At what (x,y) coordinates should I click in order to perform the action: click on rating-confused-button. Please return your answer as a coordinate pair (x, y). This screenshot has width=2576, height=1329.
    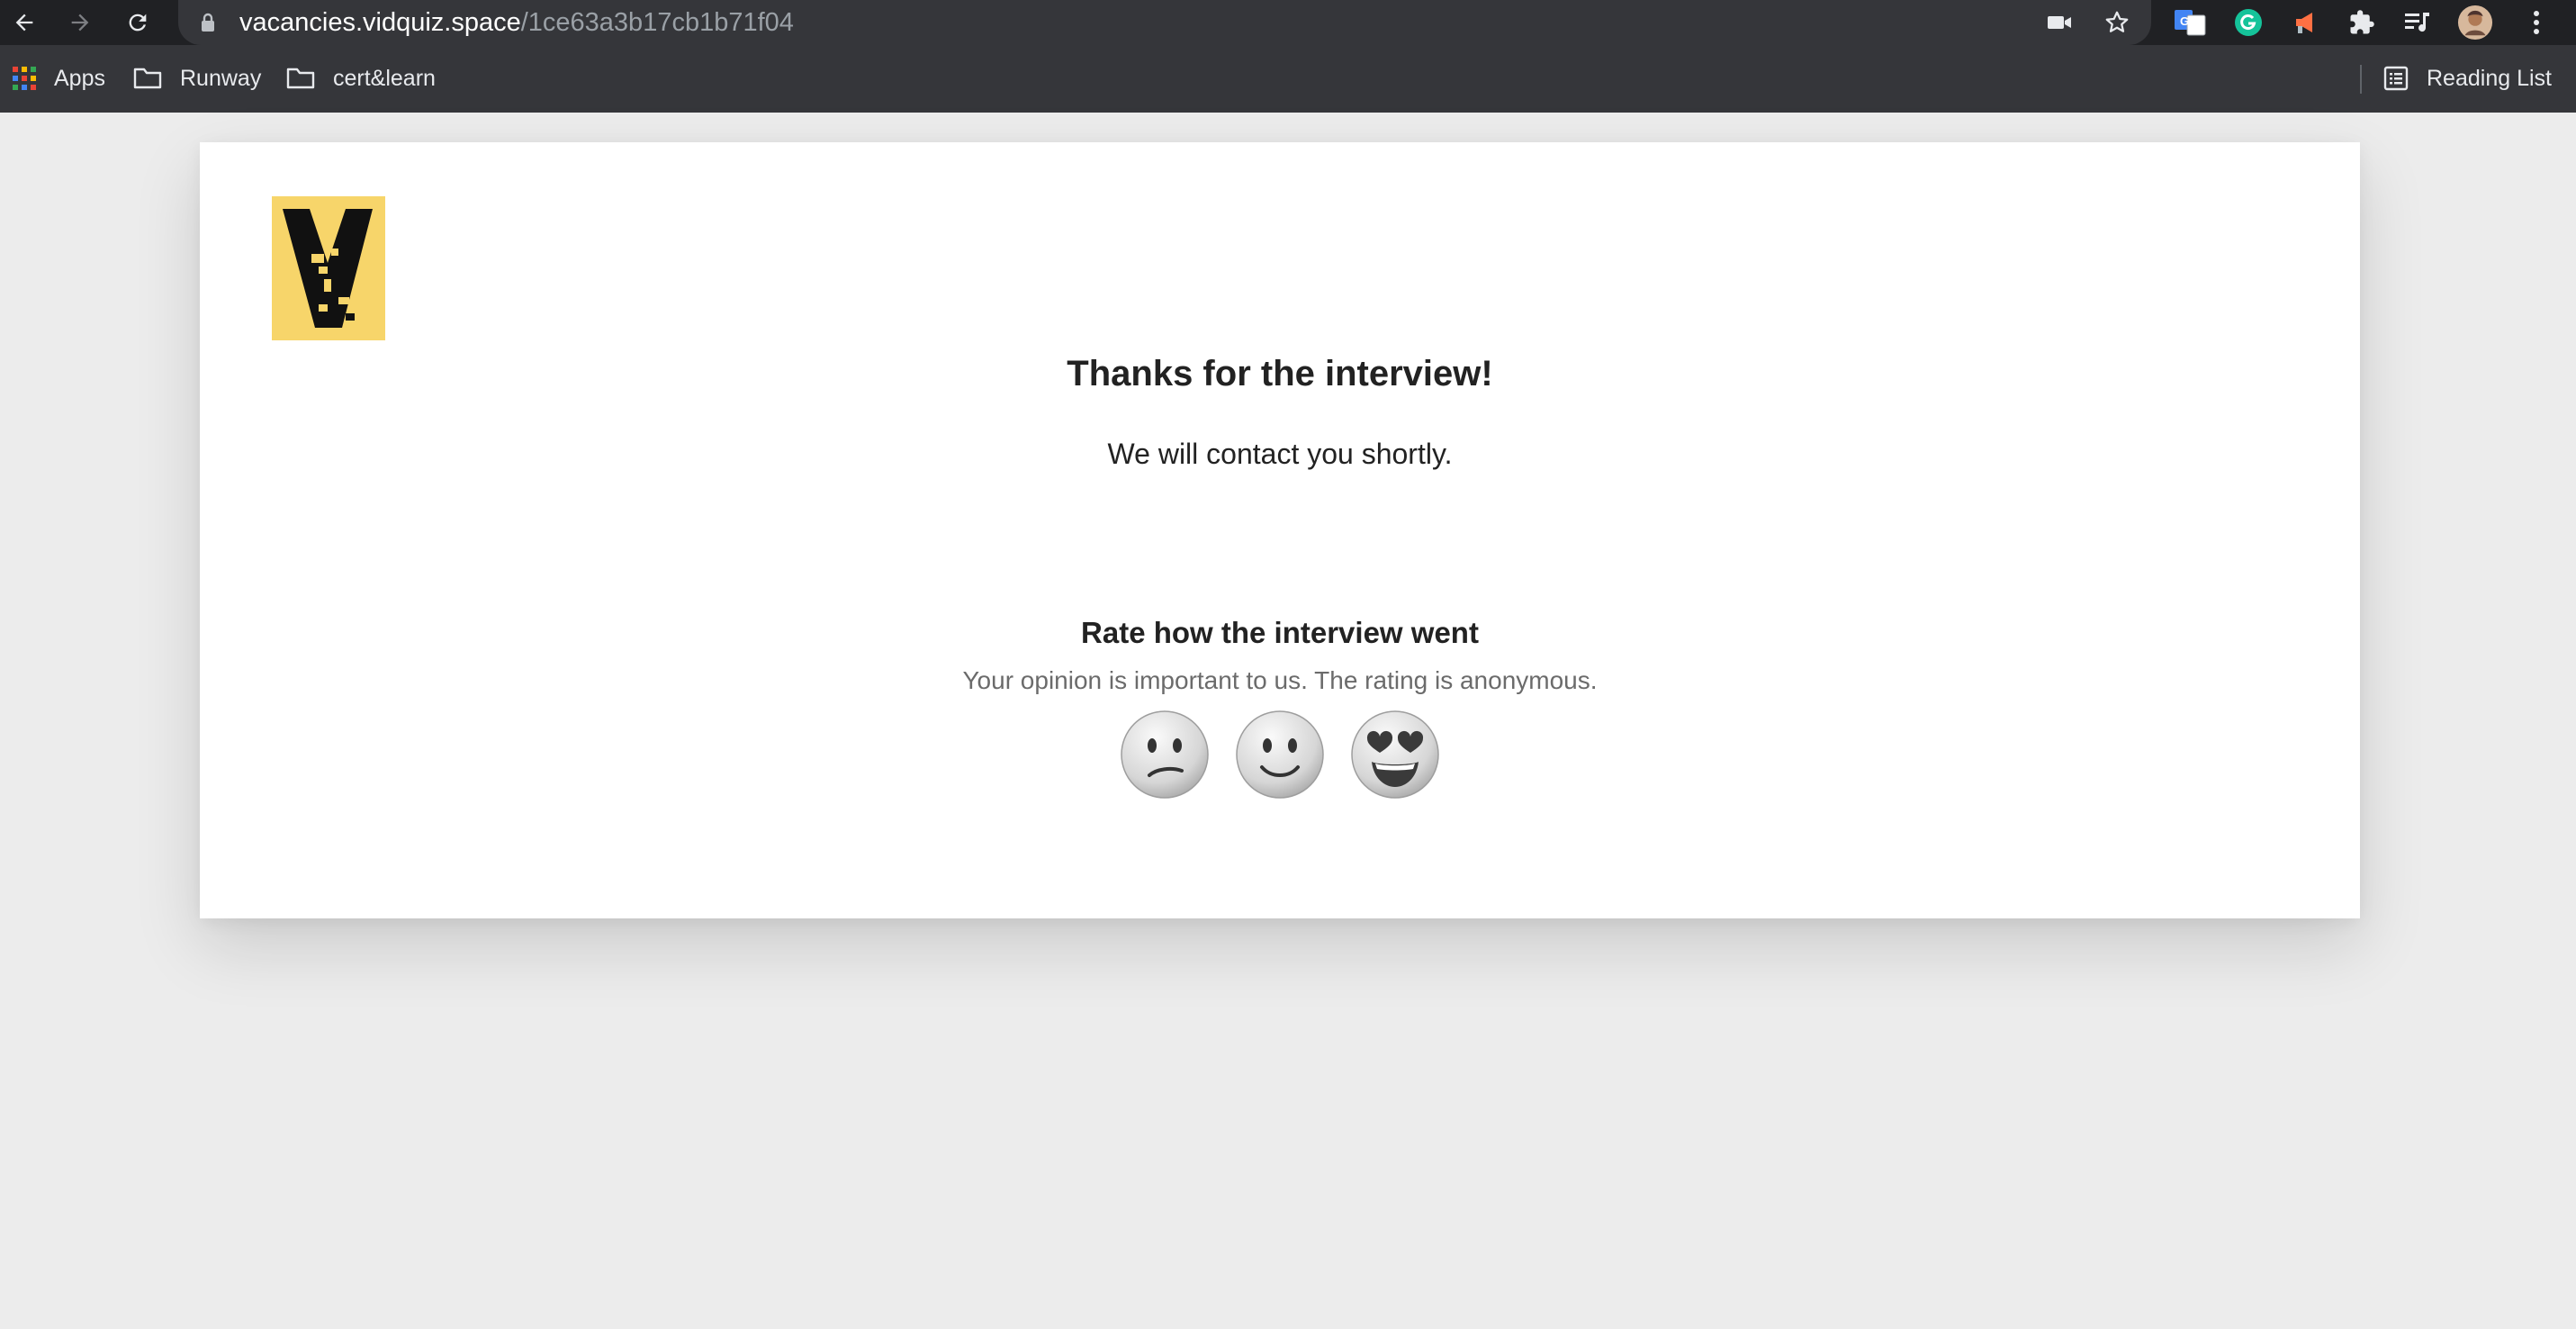
    Looking at the image, I should click on (1165, 755).